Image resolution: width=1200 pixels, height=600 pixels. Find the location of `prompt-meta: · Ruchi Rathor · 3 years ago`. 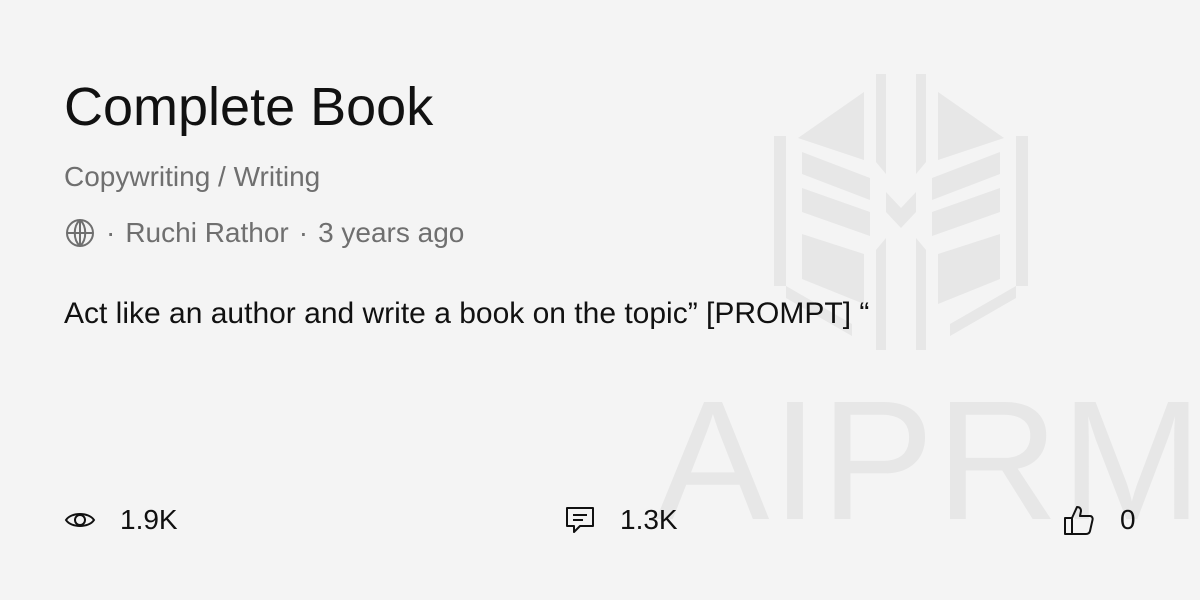

prompt-meta: · Ruchi Rathor · 3 years ago is located at coordinates (264, 233).